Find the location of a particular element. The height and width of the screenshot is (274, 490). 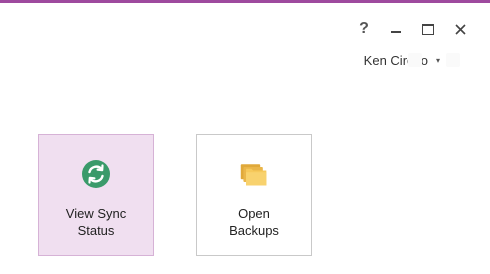

open-backups-label-line1: Open is located at coordinates (254, 213).